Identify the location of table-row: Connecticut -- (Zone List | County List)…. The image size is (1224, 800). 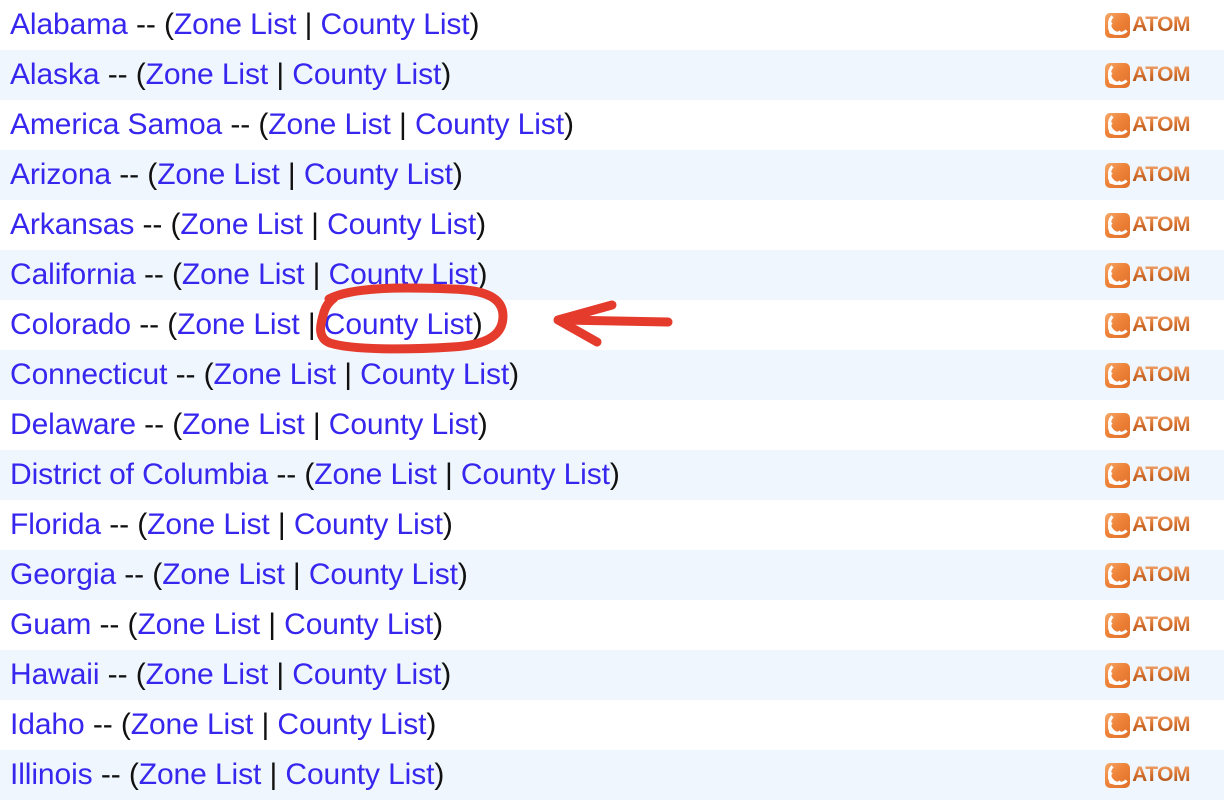
(612, 375).